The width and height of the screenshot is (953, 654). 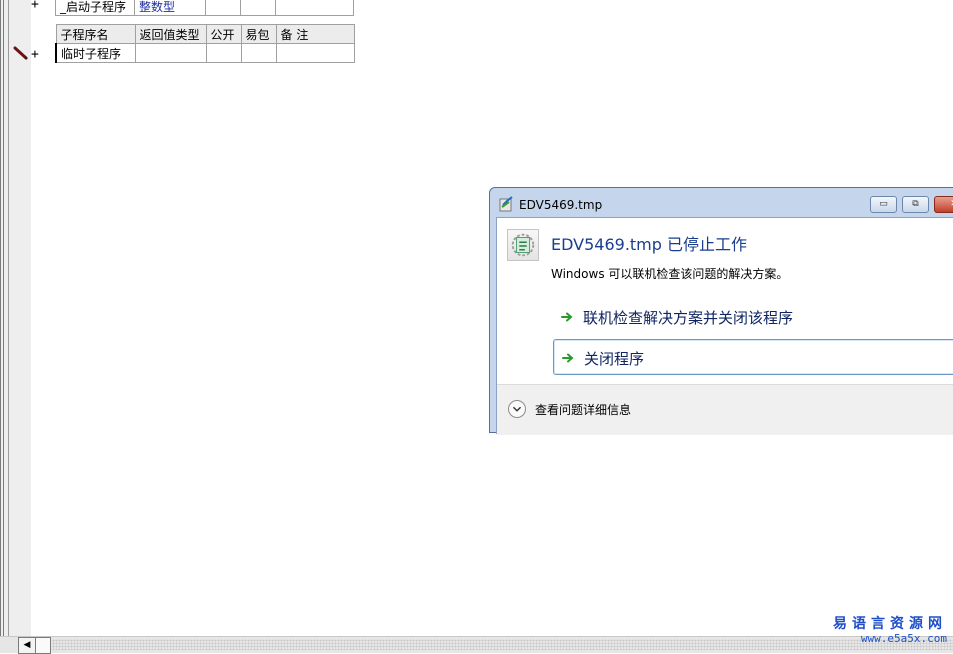 I want to click on table-row: _启动子程序 整数型, so click(x=204, y=8).